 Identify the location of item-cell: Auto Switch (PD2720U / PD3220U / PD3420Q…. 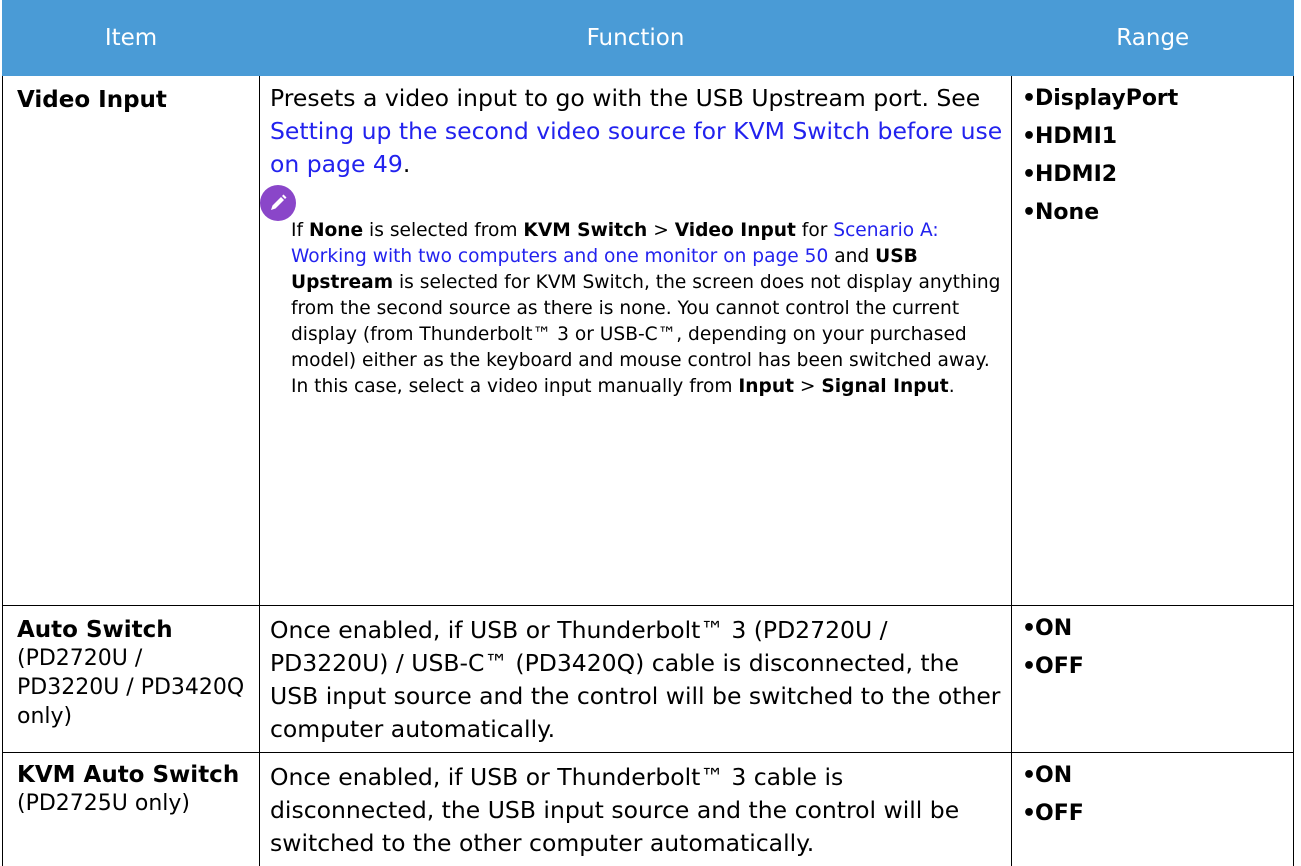
(131, 679).